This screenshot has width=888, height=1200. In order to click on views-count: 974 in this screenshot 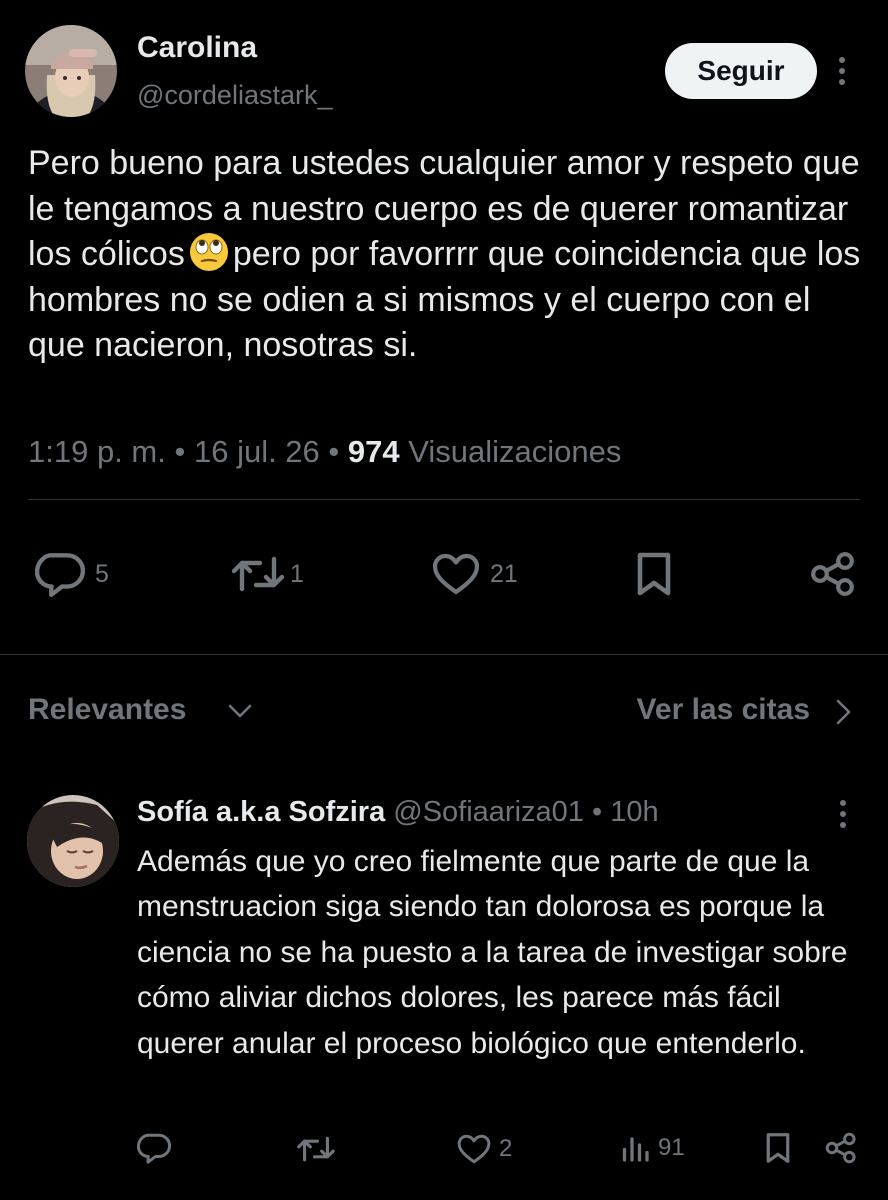, I will do `click(373, 451)`.